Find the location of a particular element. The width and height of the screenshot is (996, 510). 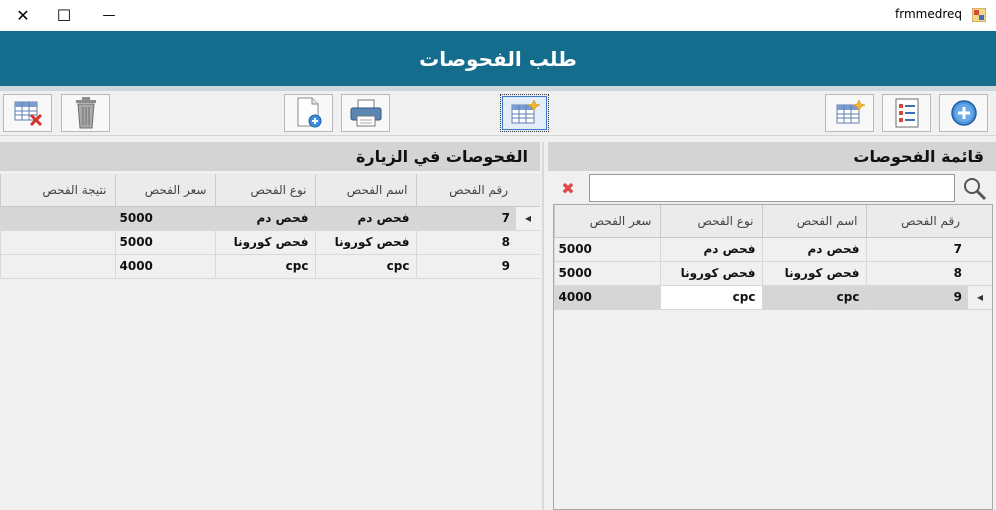

table-row: ◂ 9 cpc cpc 4000 is located at coordinates (772, 297).